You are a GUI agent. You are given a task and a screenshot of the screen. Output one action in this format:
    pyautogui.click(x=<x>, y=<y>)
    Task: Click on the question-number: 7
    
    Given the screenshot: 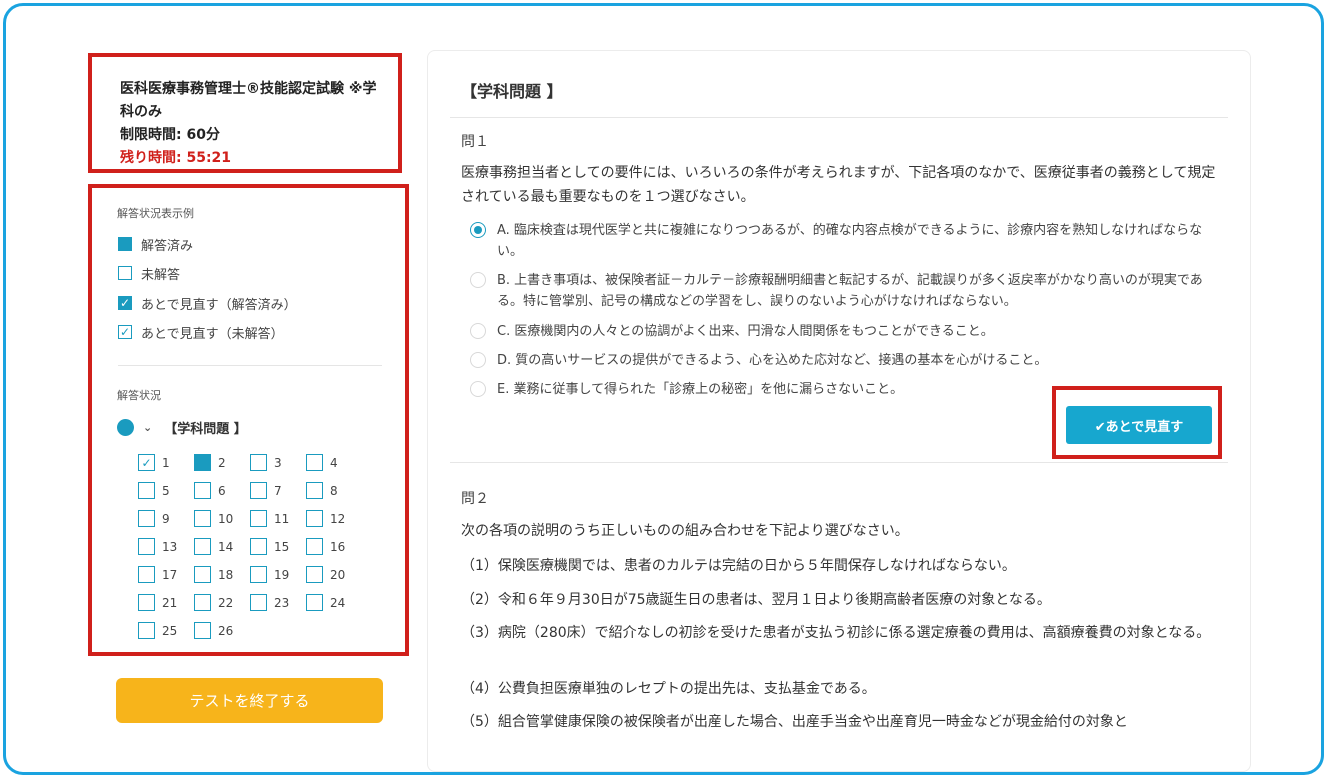 What is the action you would take?
    pyautogui.click(x=278, y=490)
    